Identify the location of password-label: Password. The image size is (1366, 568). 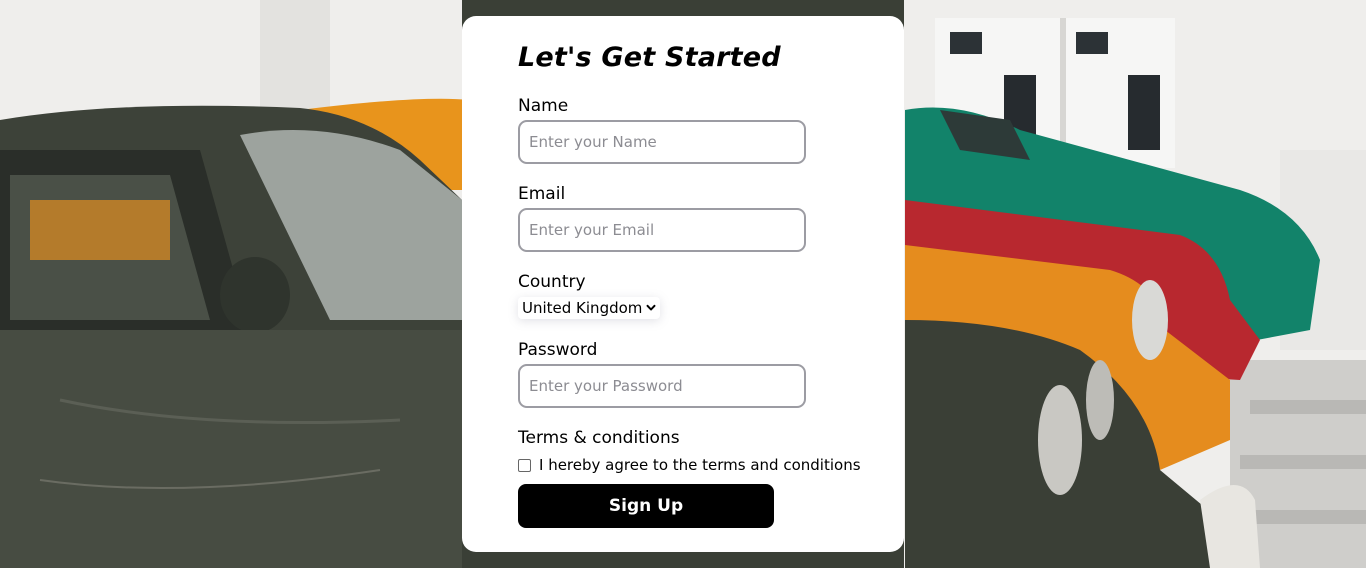
(558, 350).